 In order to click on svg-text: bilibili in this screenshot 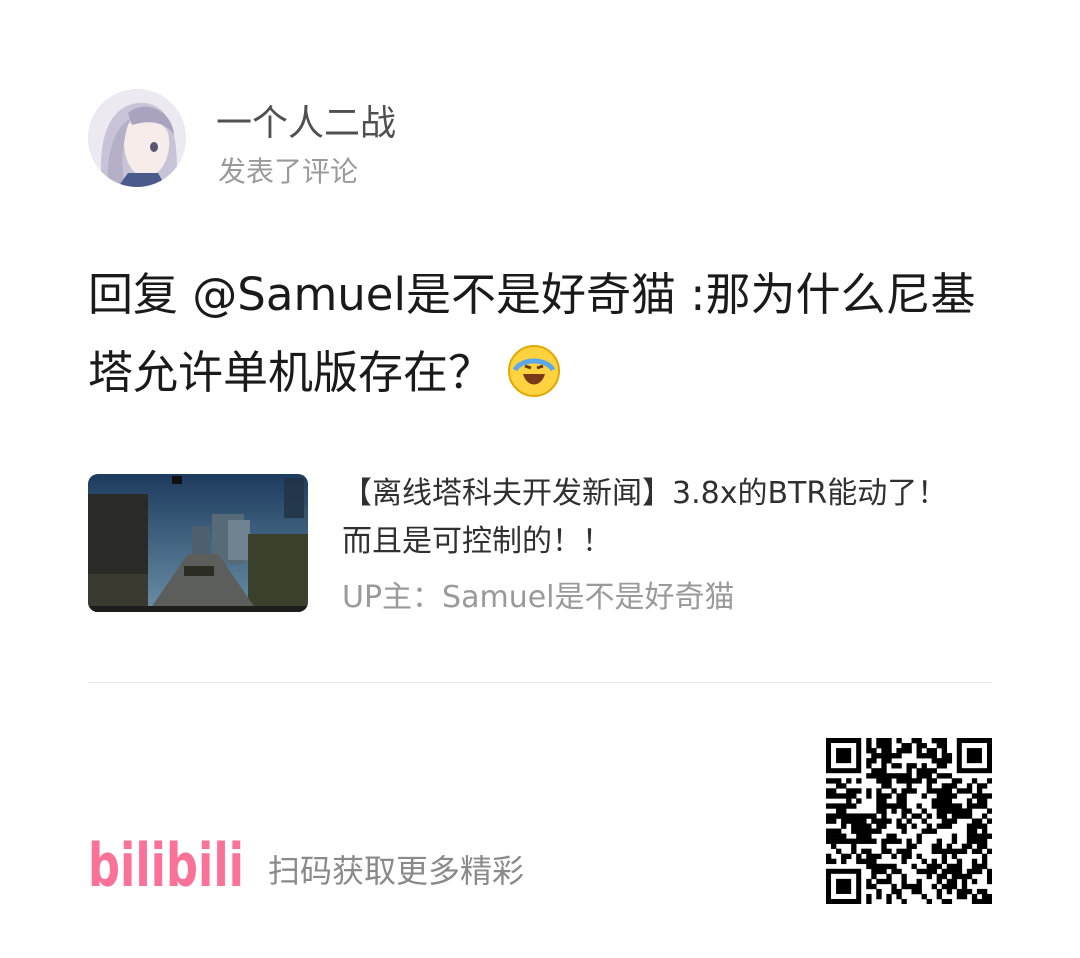, I will do `click(166, 863)`.